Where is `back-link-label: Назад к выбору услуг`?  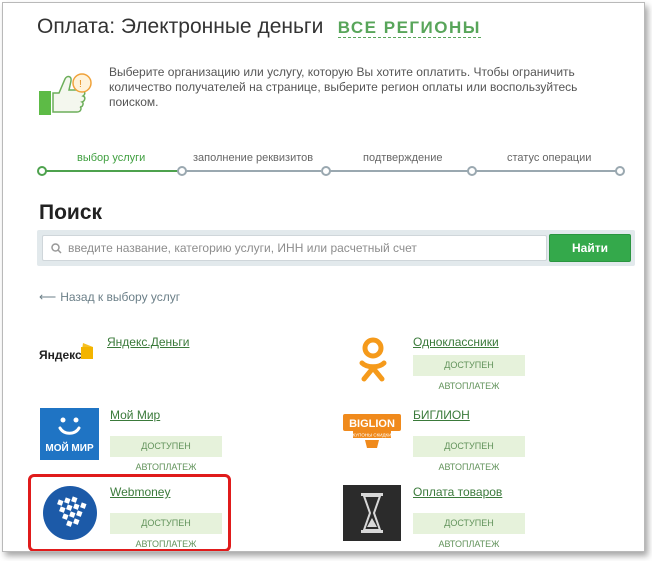 back-link-label: Назад к выбору услуг is located at coordinates (120, 297).